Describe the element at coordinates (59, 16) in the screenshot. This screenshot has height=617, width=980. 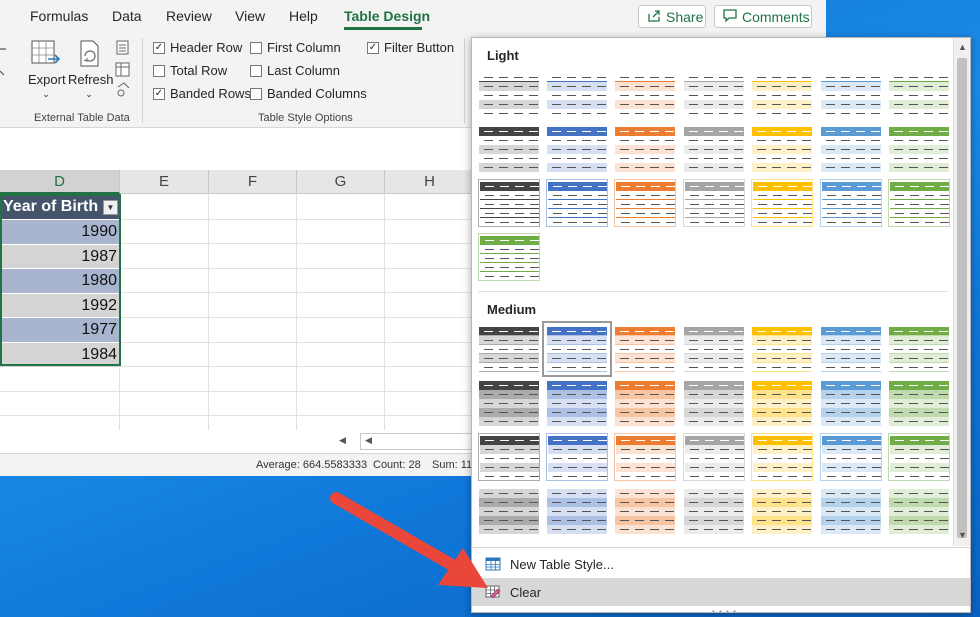
I see `tab-formulas: Formulas` at that location.